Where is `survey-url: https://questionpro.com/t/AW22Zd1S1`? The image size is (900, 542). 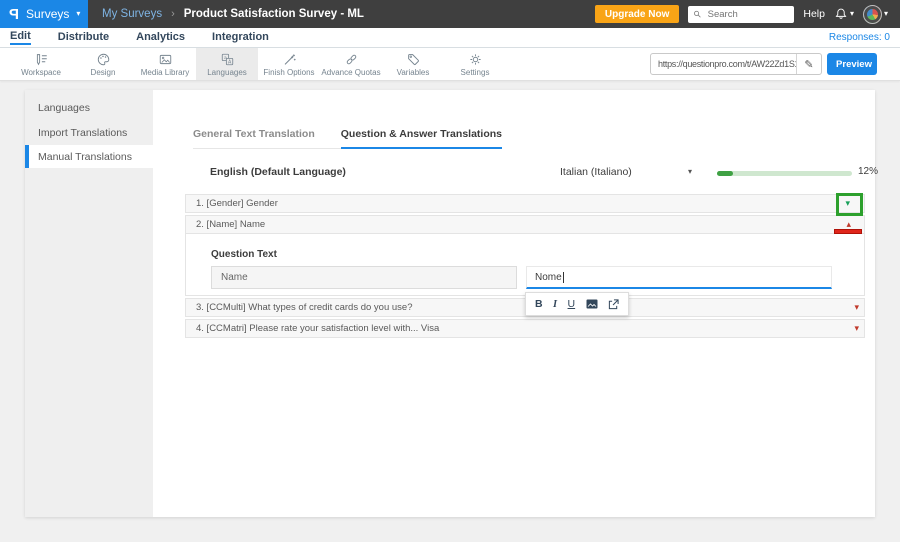 survey-url: https://questionpro.com/t/AW22Zd1S1 is located at coordinates (723, 64).